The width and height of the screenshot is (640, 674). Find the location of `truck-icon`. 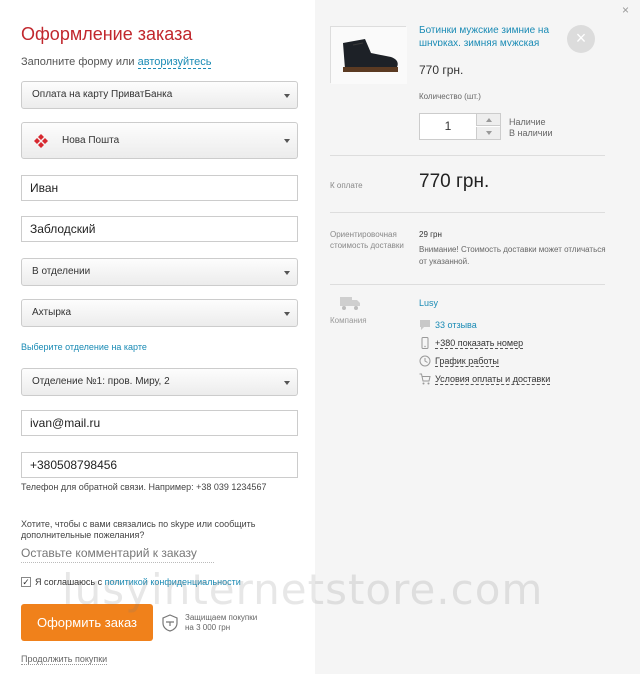

truck-icon is located at coordinates (350, 303).